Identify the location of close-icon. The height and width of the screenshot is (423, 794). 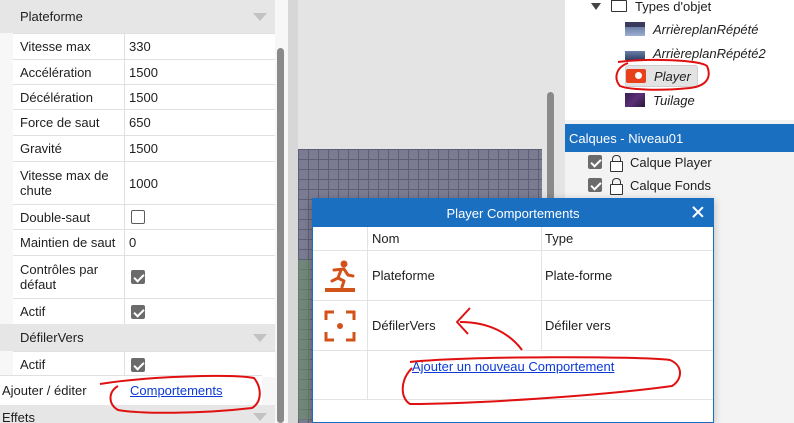
(698, 212).